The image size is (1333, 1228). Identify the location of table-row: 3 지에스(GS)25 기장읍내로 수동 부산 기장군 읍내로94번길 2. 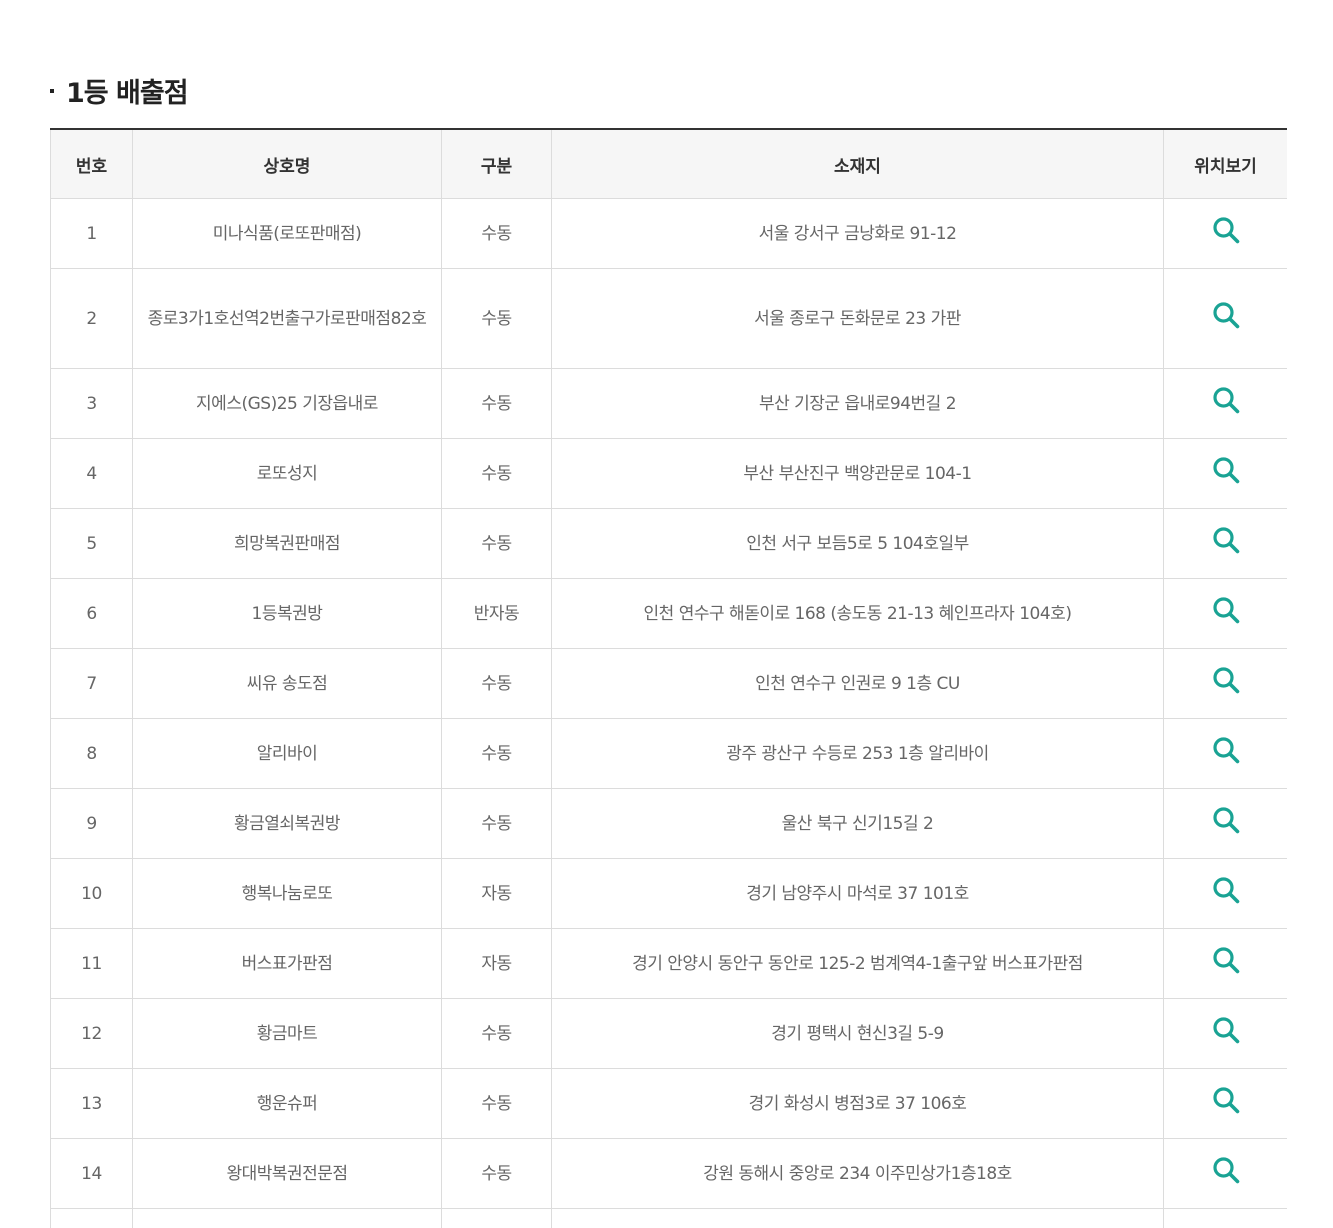
(668, 403).